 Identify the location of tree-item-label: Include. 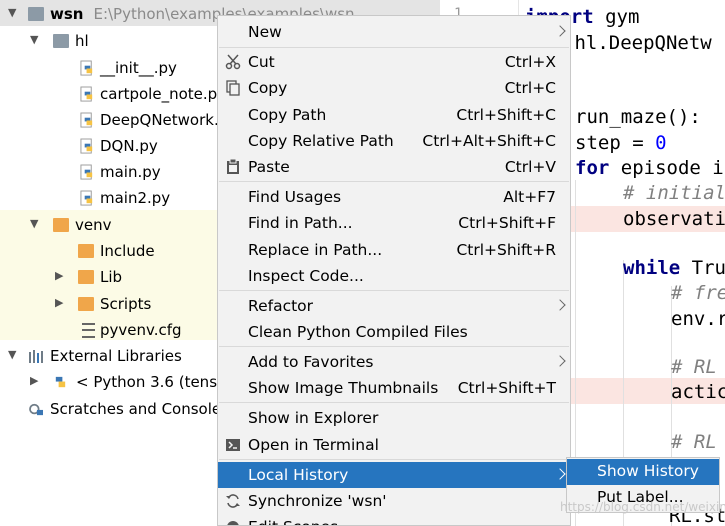
(127, 251).